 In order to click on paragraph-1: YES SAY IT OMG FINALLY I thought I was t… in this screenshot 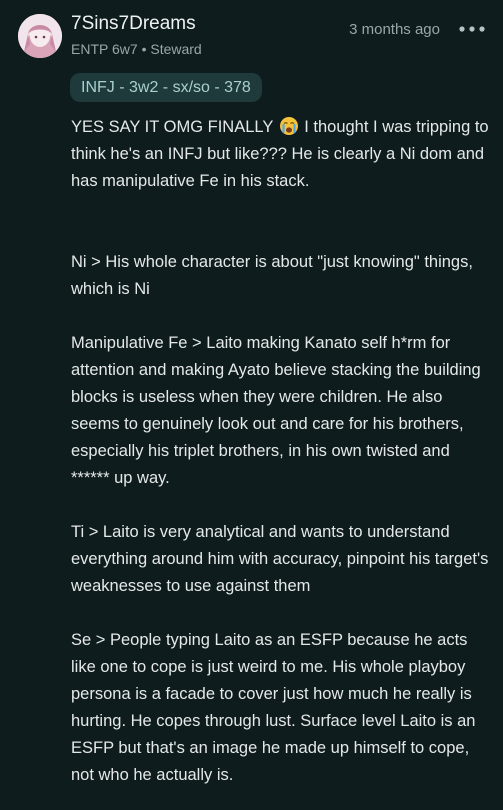, I will do `click(281, 154)`.